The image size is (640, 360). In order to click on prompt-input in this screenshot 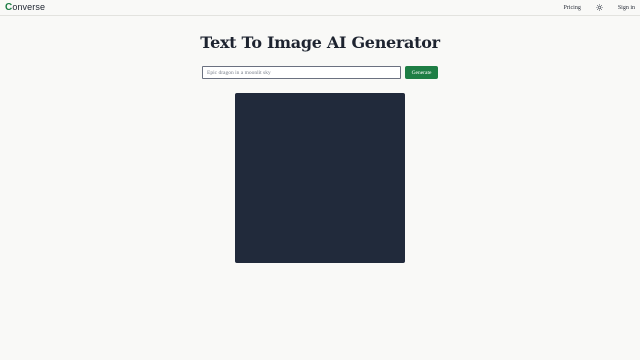, I will do `click(301, 72)`.